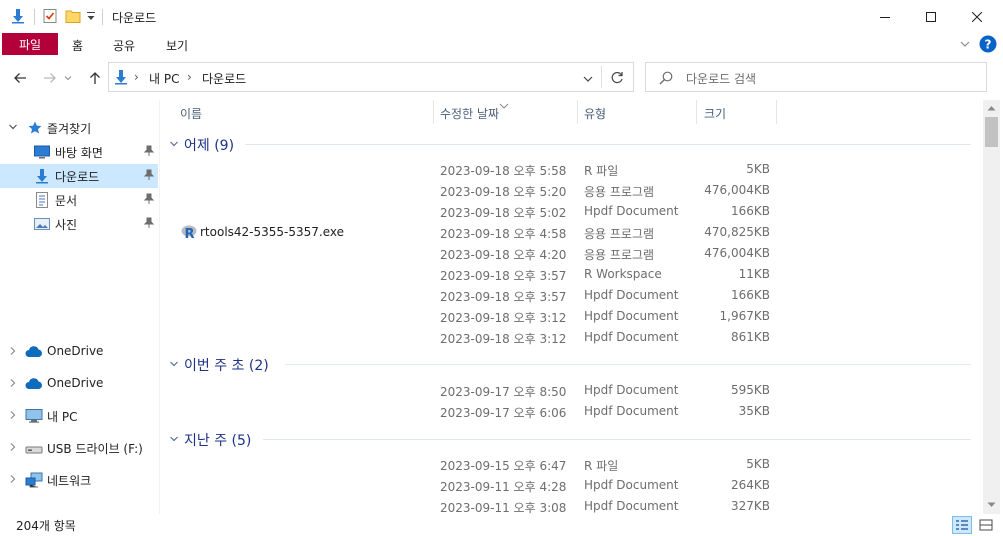  What do you see at coordinates (595, 113) in the screenshot?
I see `column-header-type: 유형` at bounding box center [595, 113].